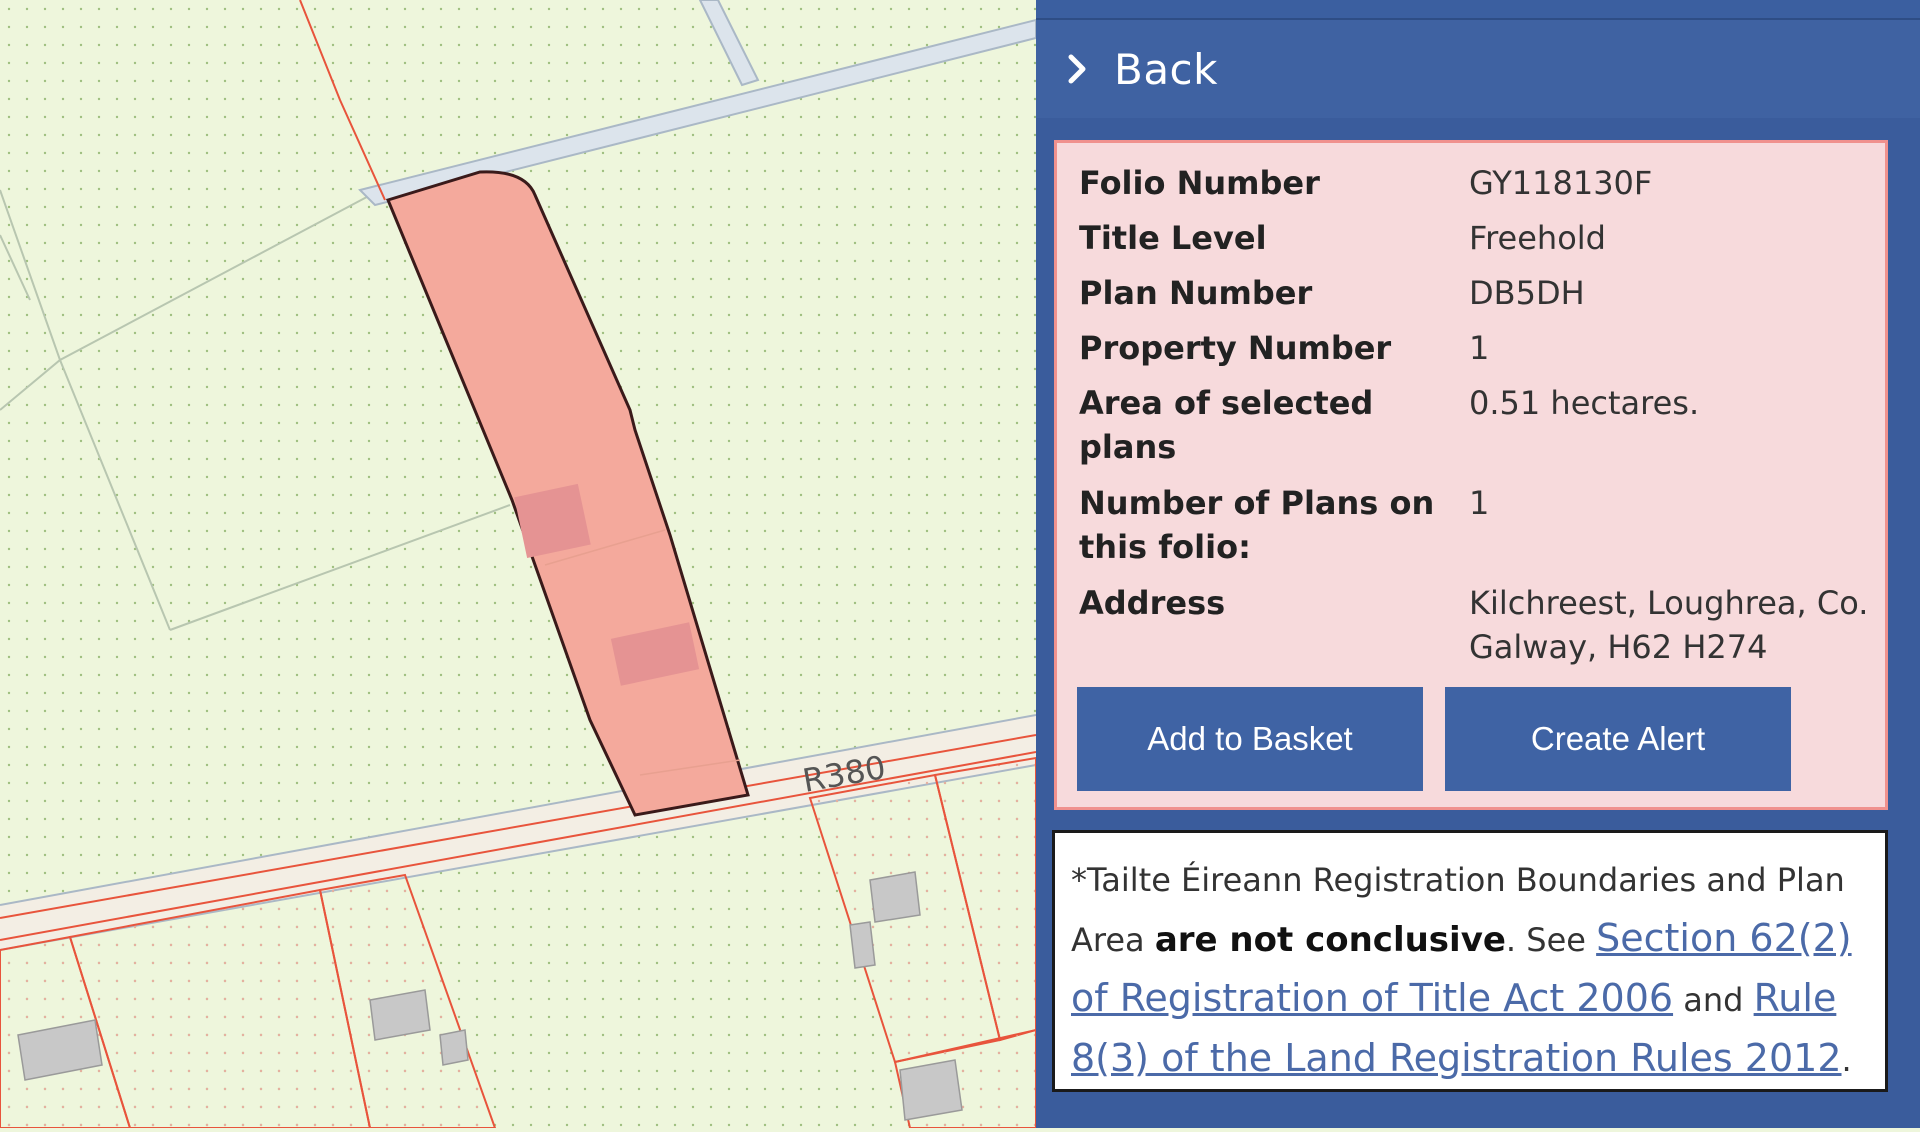 This screenshot has height=1132, width=1920. I want to click on field-label: Title Level, so click(1173, 238).